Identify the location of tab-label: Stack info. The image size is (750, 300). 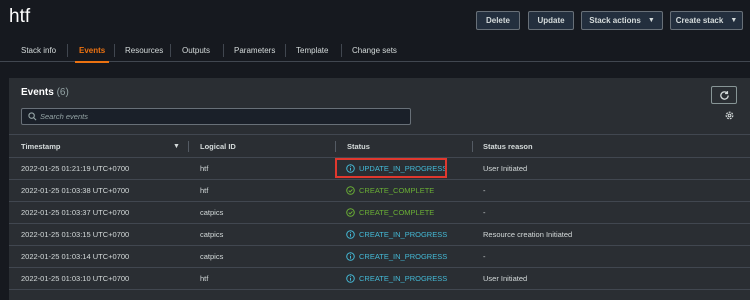
(39, 50).